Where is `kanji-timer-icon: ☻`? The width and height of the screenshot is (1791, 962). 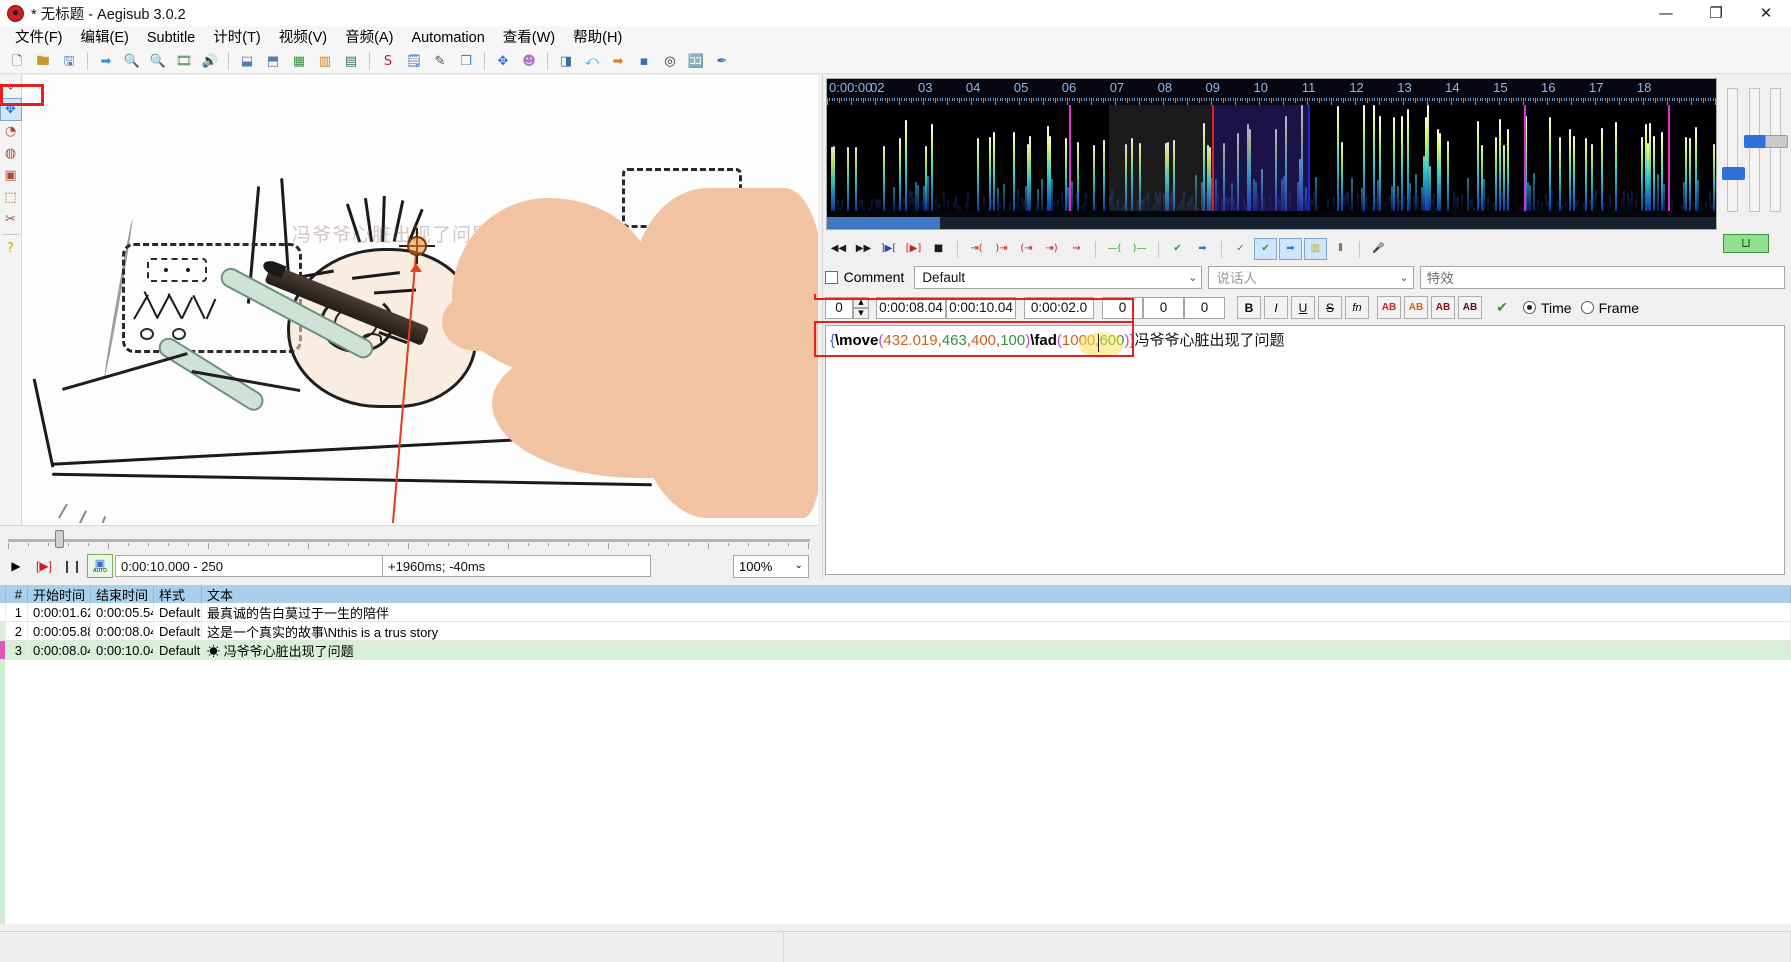 kanji-timer-icon: ☻ is located at coordinates (529, 61).